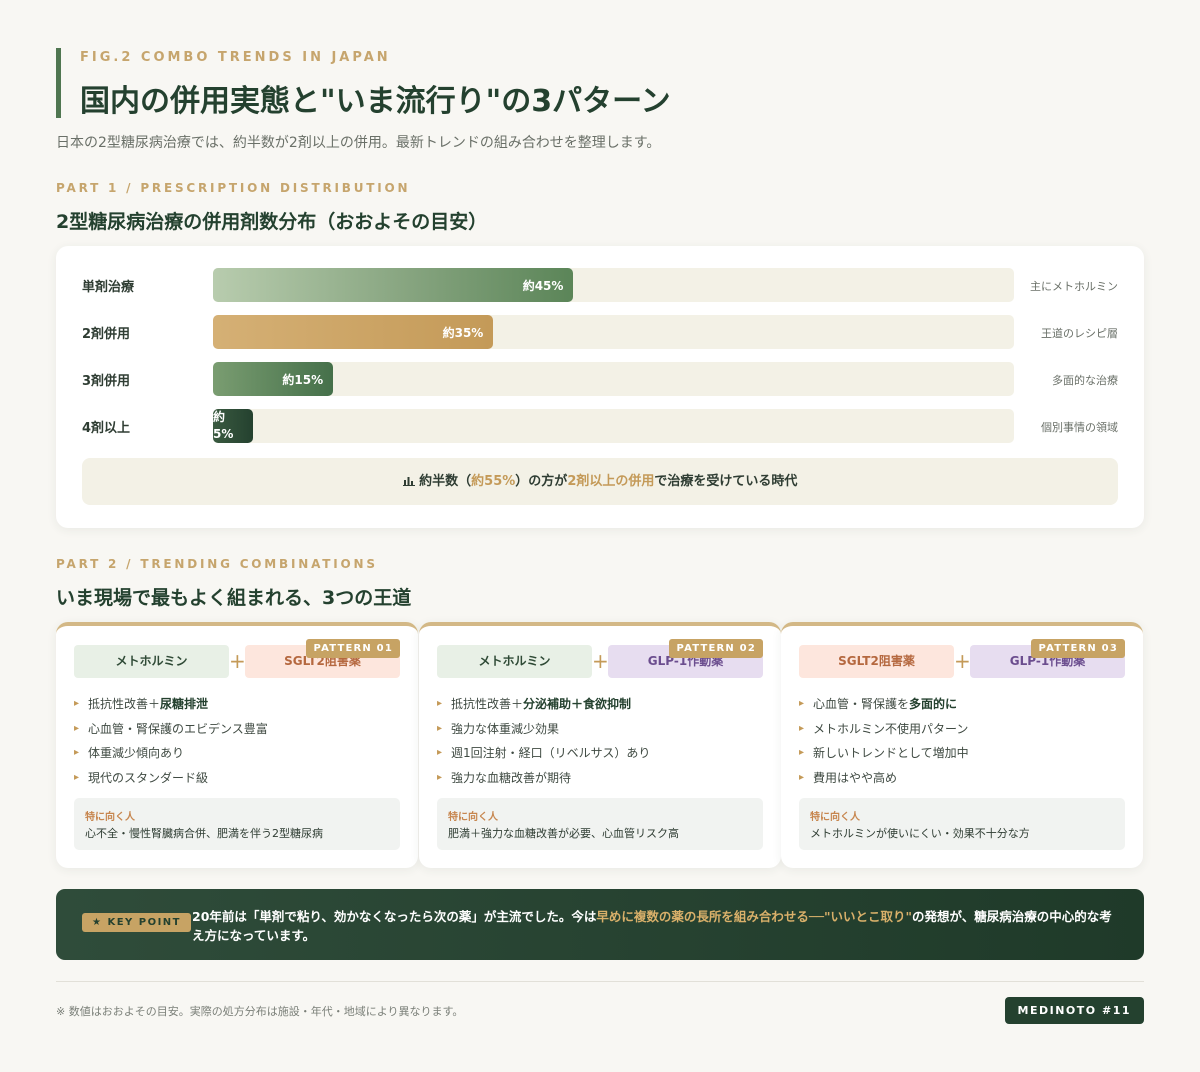  I want to click on list-item: 週1回注射・経口（リベルサス）あり, so click(543, 755).